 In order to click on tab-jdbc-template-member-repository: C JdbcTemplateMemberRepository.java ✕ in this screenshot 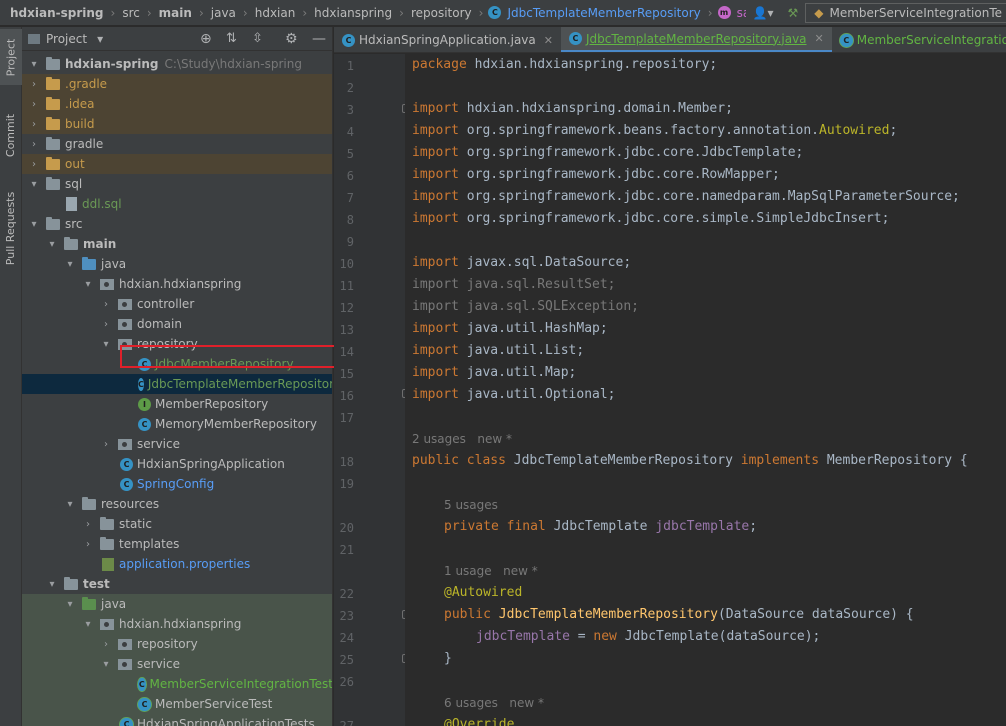, I will do `click(696, 39)`.